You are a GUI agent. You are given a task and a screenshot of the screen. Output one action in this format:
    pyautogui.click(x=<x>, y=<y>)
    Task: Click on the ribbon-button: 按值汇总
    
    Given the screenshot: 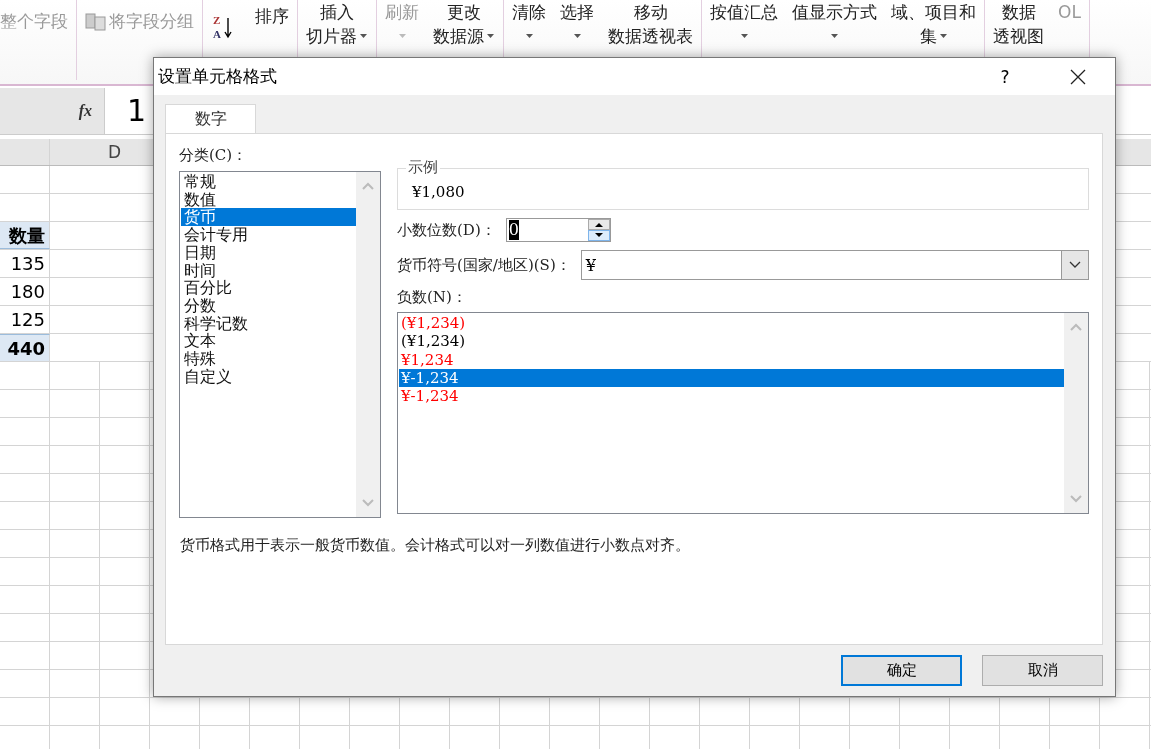 What is the action you would take?
    pyautogui.click(x=744, y=24)
    